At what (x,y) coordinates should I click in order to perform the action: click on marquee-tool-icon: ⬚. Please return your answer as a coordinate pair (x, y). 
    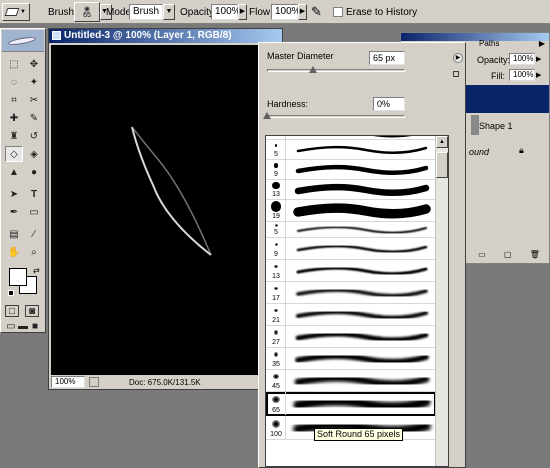
    Looking at the image, I should click on (14, 64).